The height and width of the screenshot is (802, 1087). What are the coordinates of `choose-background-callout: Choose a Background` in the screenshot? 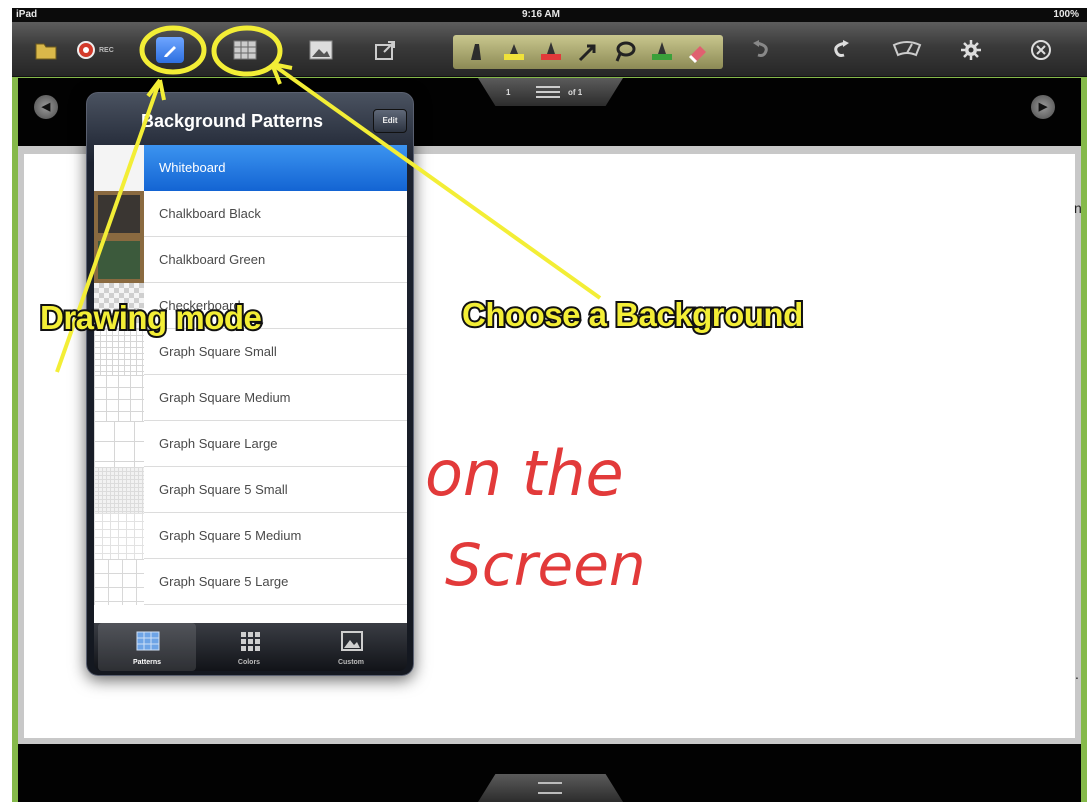 It's located at (632, 314).